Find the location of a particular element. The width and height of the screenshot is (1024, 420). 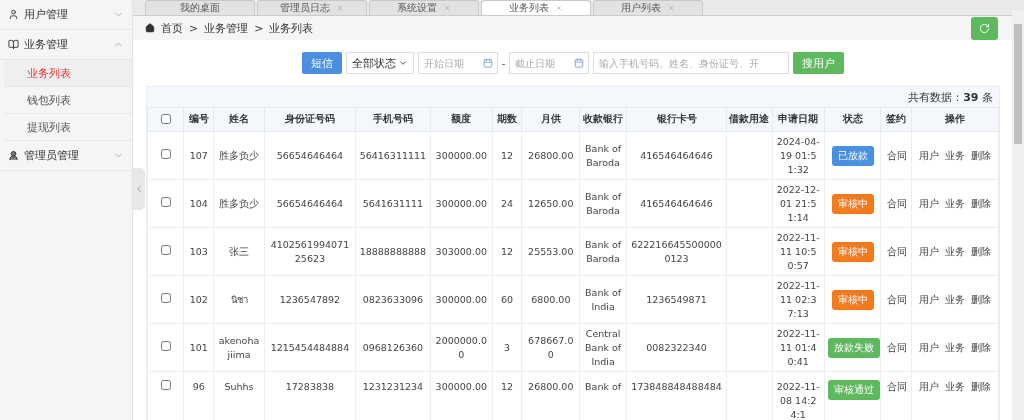

collapse-handle is located at coordinates (139, 189).